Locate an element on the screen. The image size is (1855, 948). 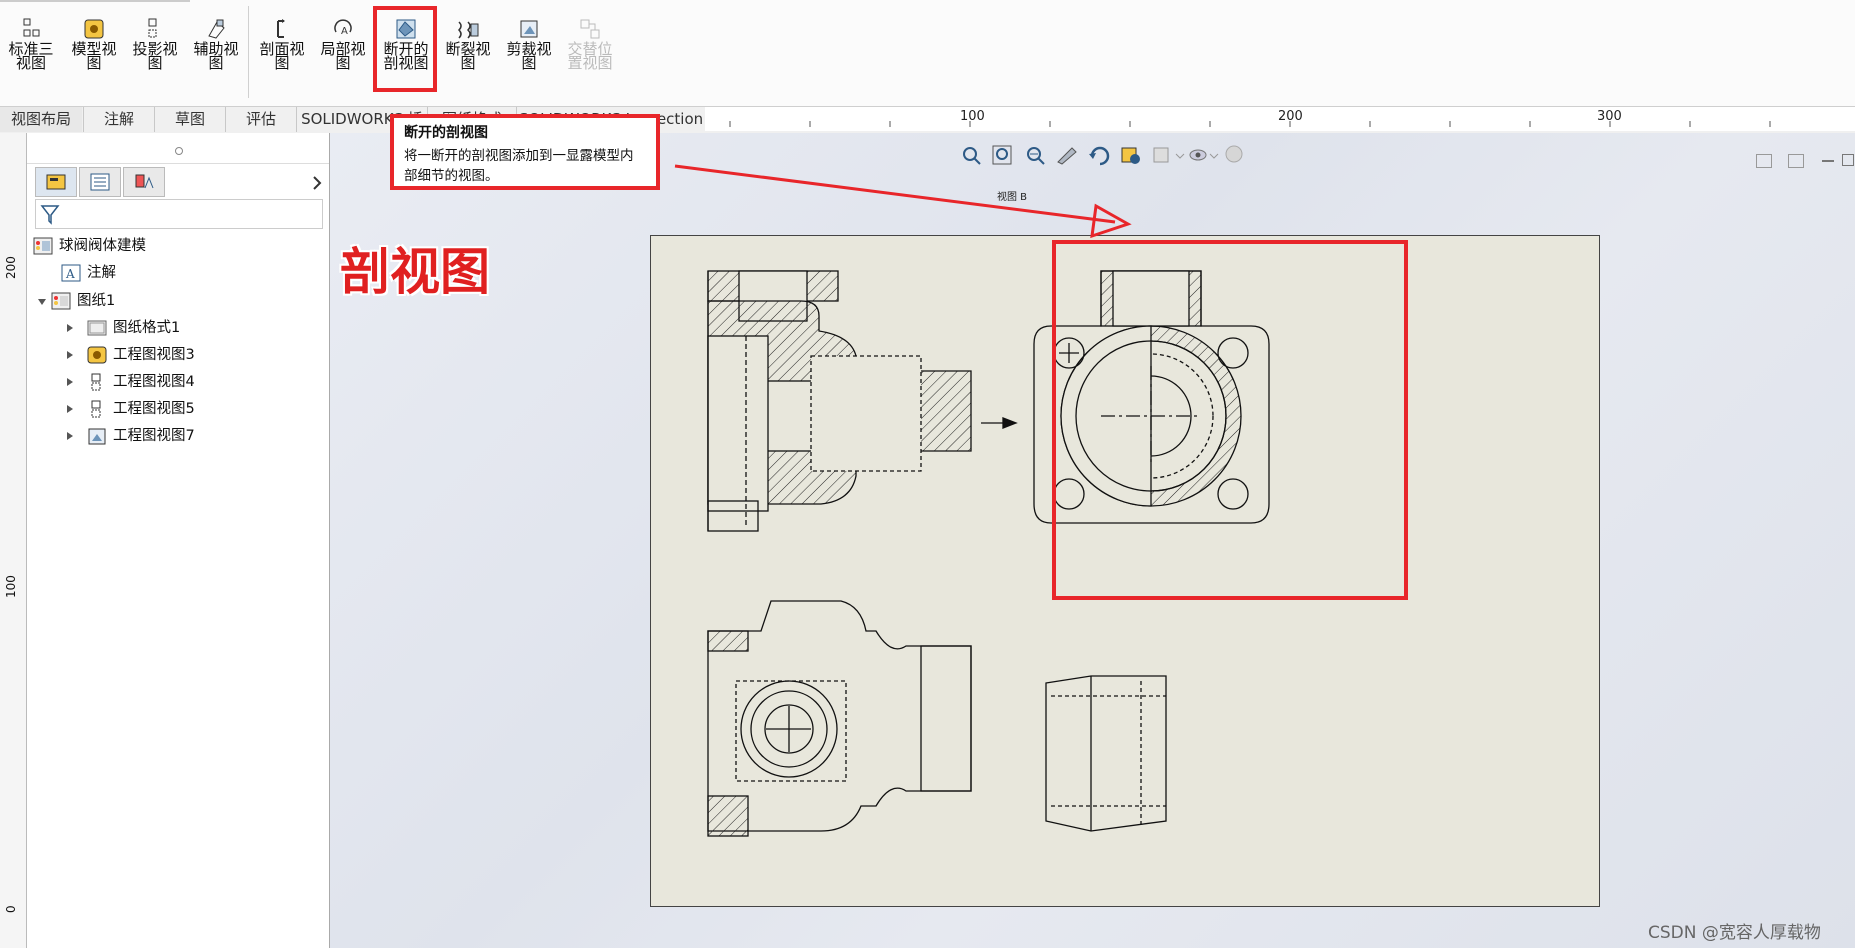
model-view-label: 模型视图 is located at coordinates (94, 56).